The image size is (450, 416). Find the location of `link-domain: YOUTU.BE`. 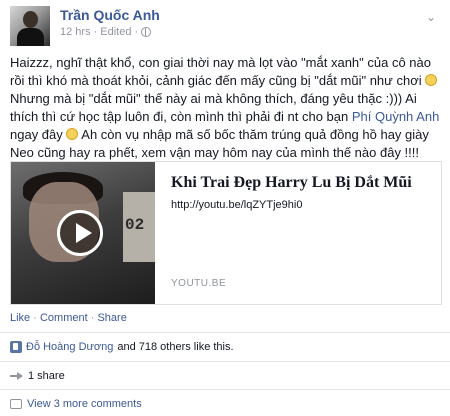

link-domain: YOUTU.BE is located at coordinates (199, 283).